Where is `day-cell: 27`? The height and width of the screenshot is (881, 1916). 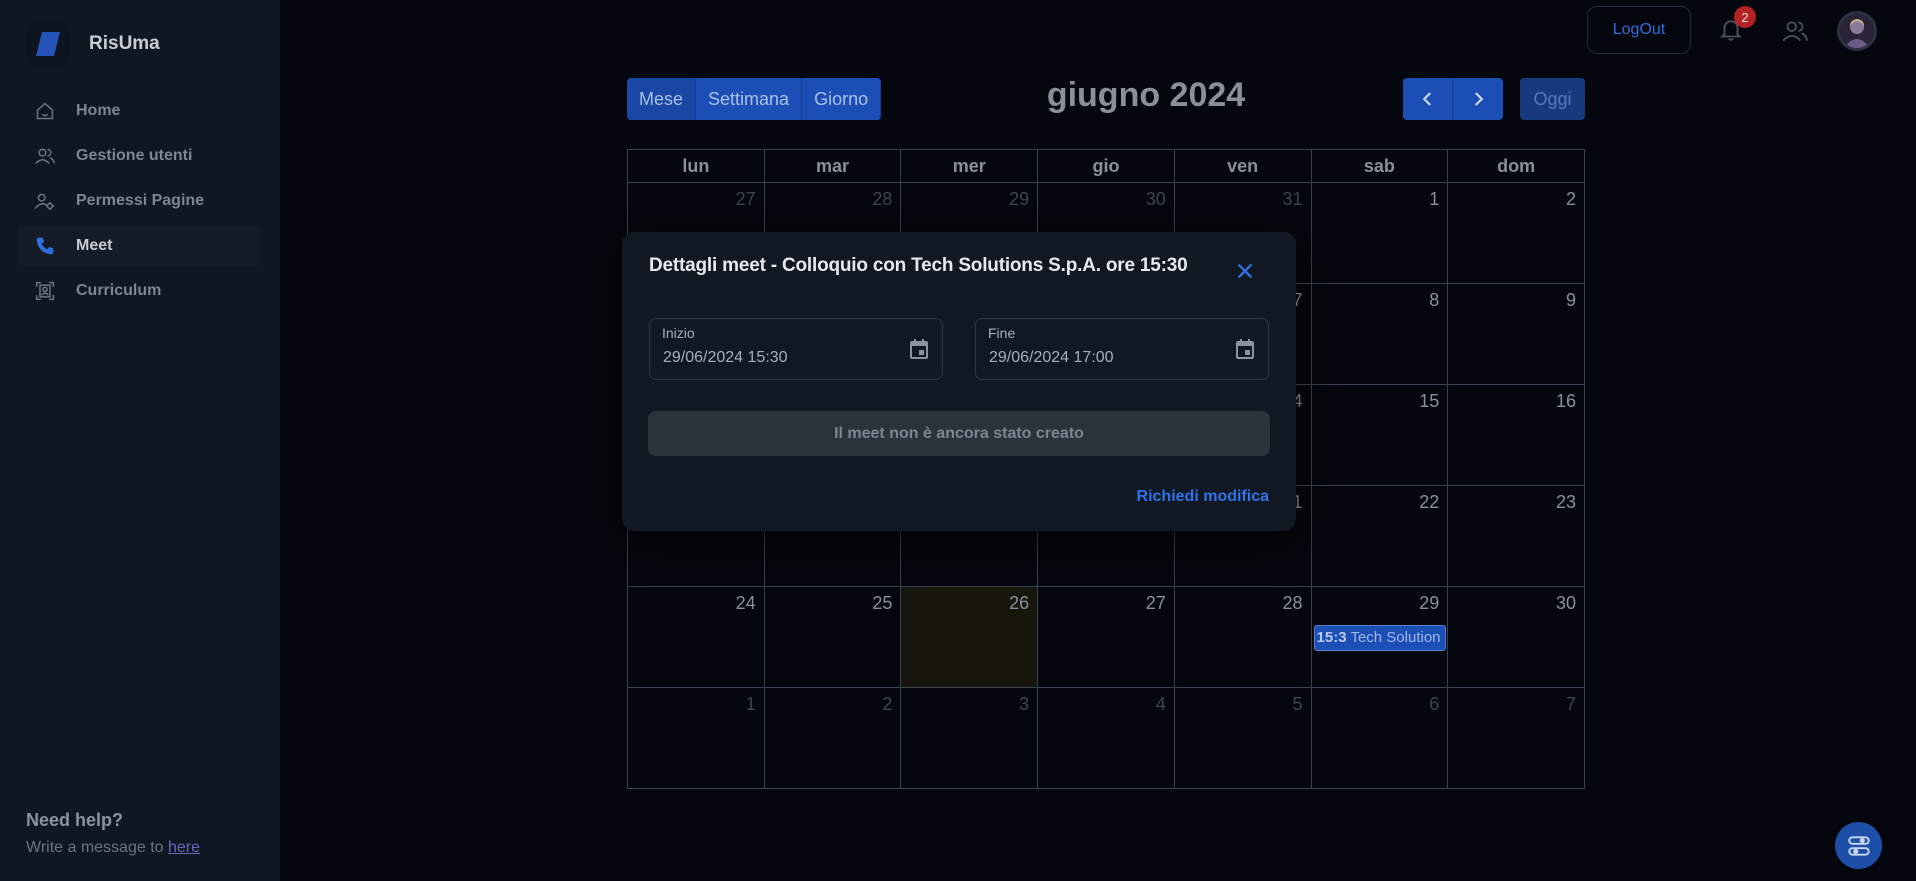
day-cell: 27 is located at coordinates (1106, 637).